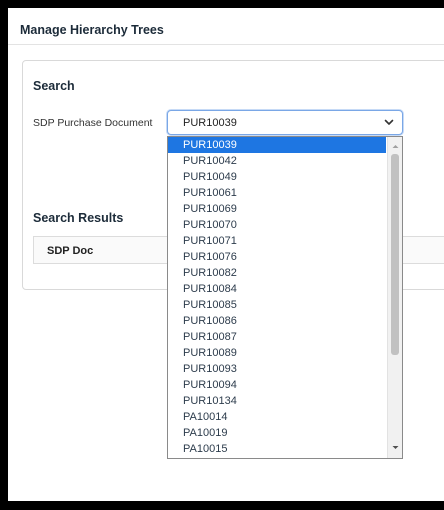 The image size is (444, 510). Describe the element at coordinates (277, 209) in the screenshot. I see `dropdown-option: PUR10069` at that location.